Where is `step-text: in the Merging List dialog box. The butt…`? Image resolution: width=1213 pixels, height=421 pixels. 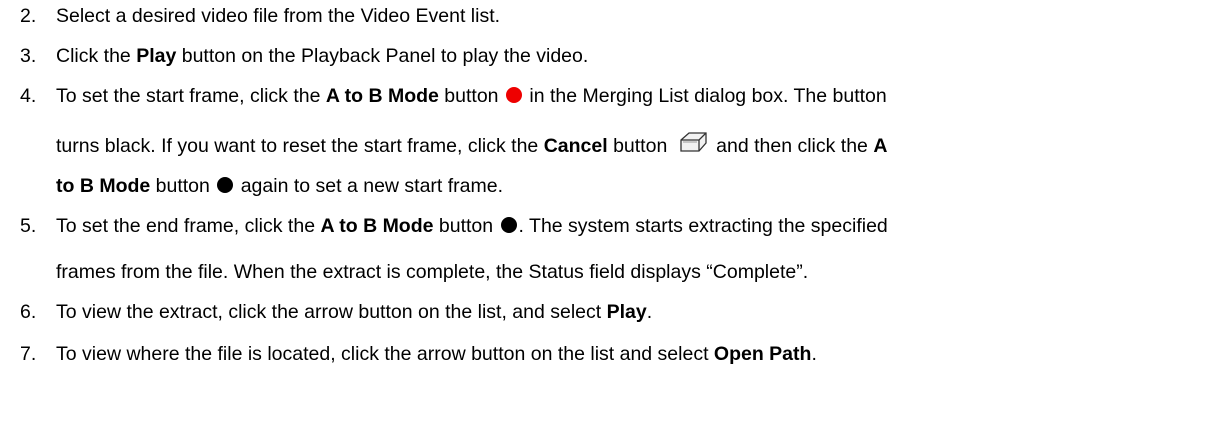
step-text: in the Merging List dialog box. The butt… is located at coordinates (705, 96).